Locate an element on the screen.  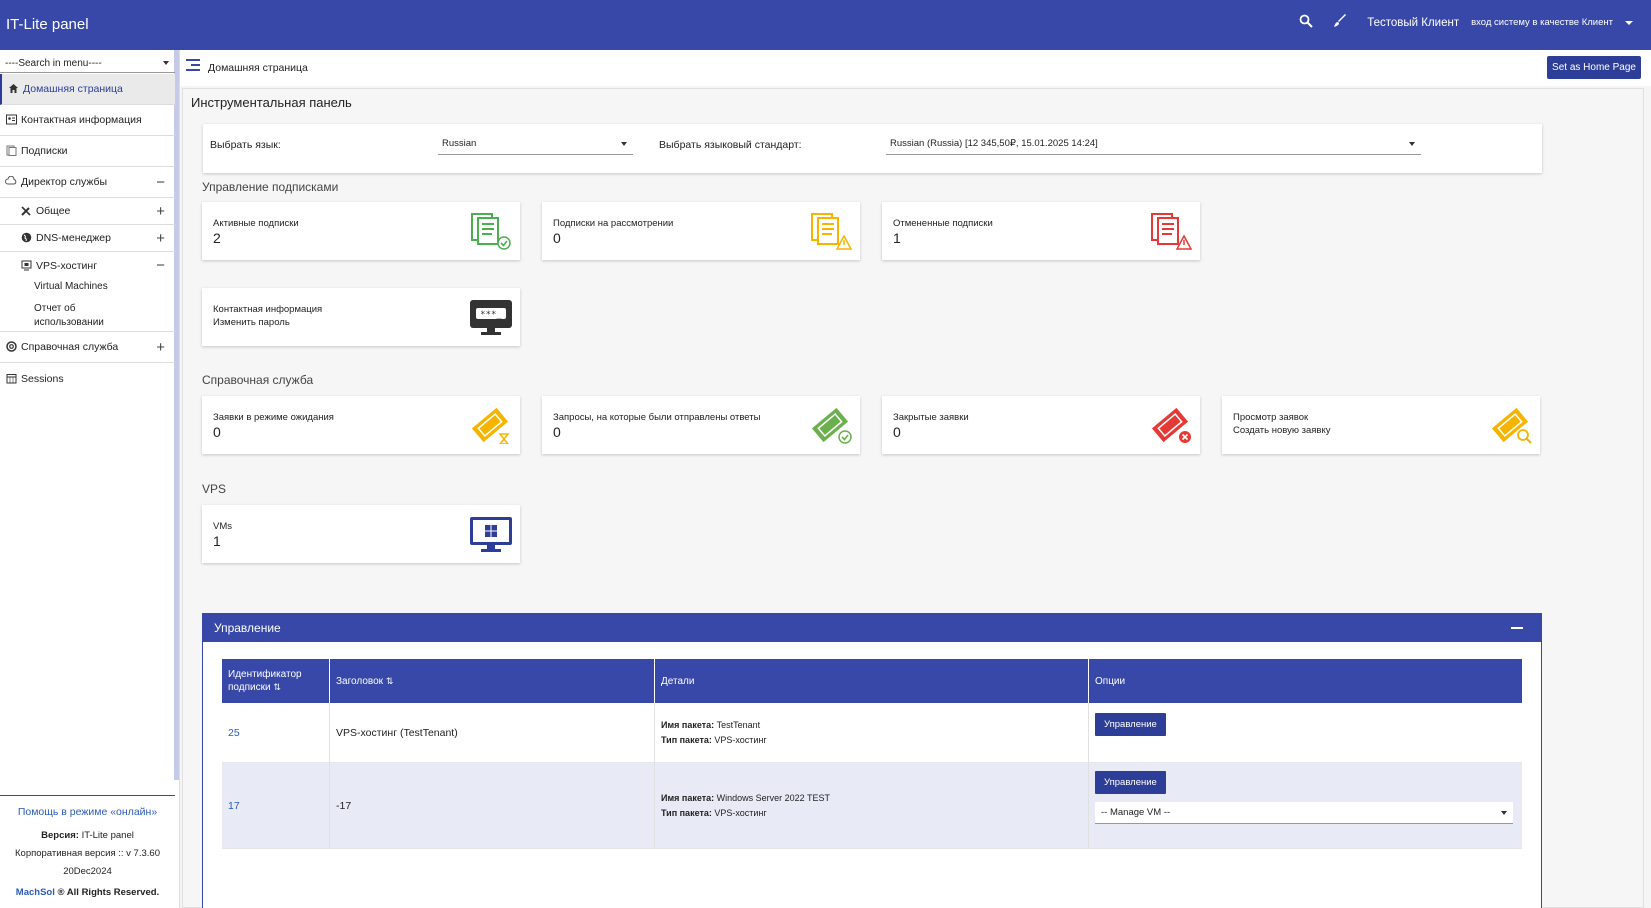
language-select: Russian is located at coordinates (535, 144).